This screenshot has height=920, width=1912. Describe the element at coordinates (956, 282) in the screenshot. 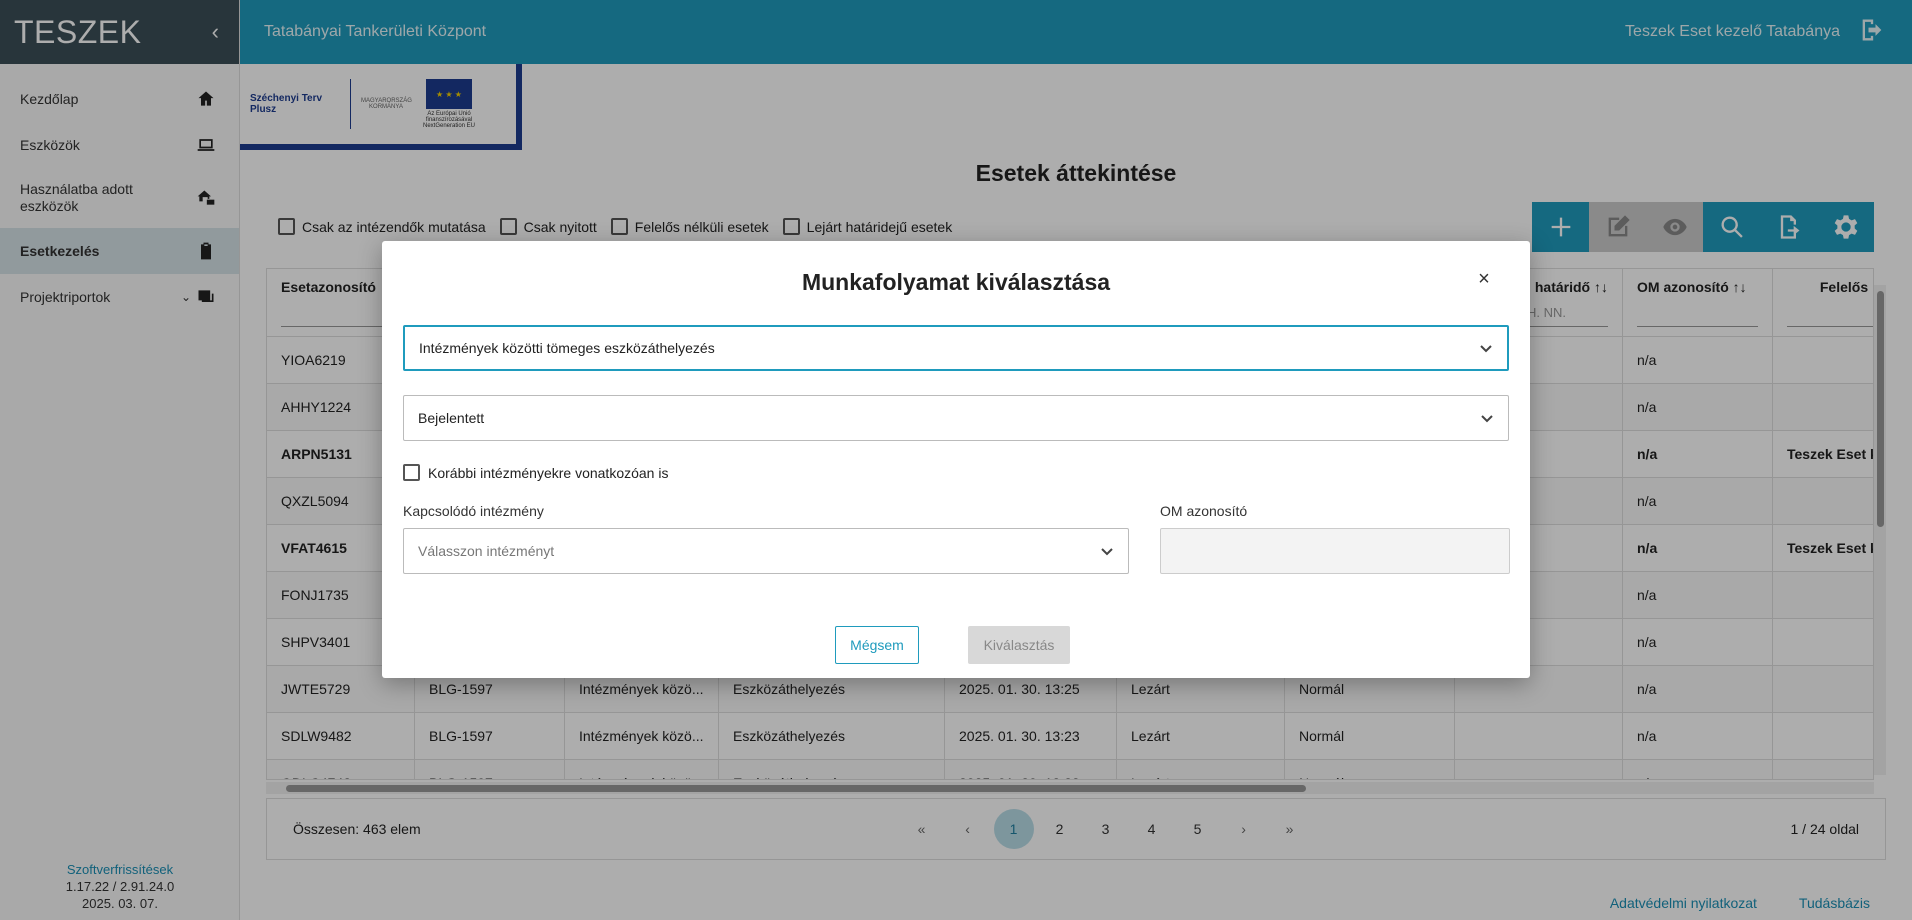

I see `dialog-title: Munkafolyamat kiválasztása` at that location.